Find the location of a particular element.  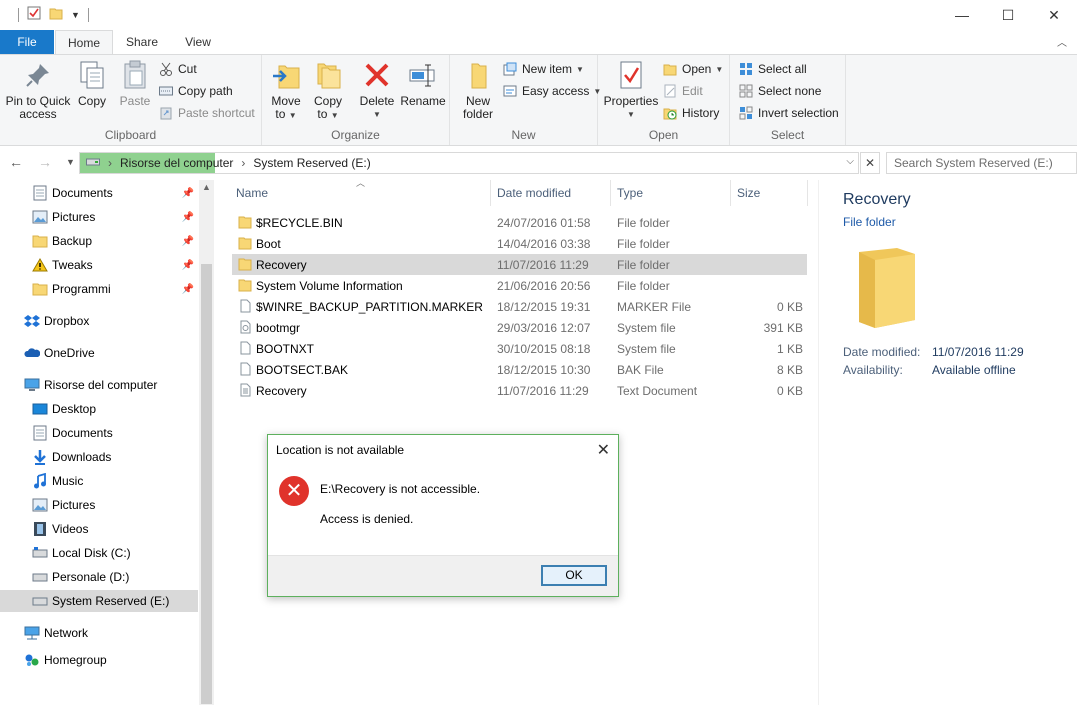

nav-item-local-disk-c: Local Disk (C:) is located at coordinates (99, 553).